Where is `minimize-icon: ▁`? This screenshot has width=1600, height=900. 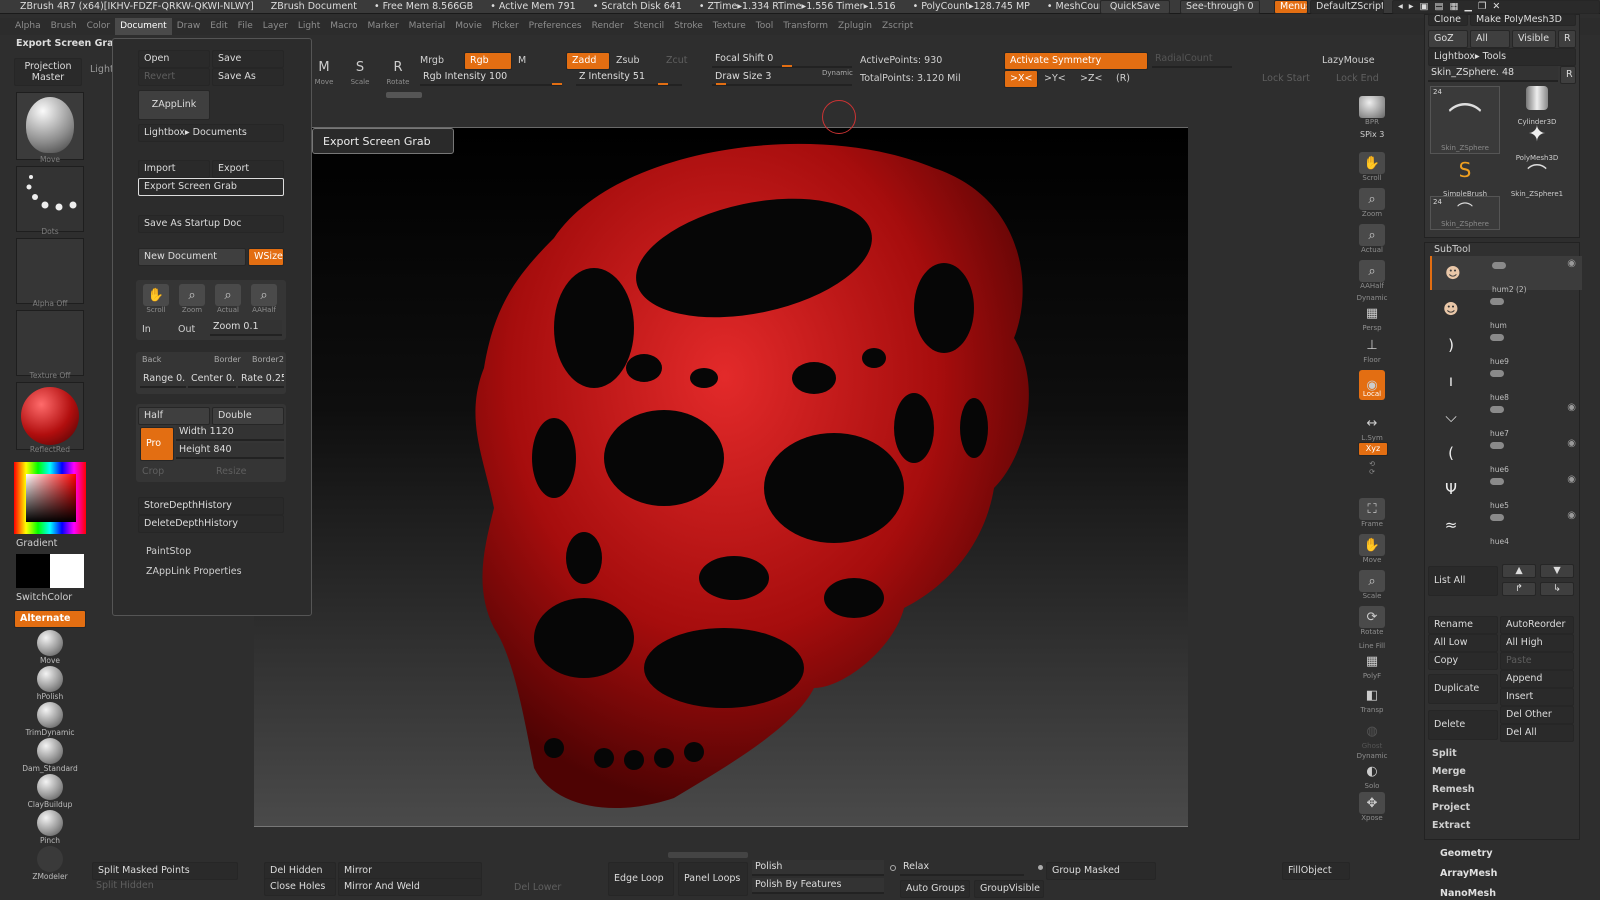
minimize-icon: ▁ is located at coordinates (1471, 6).